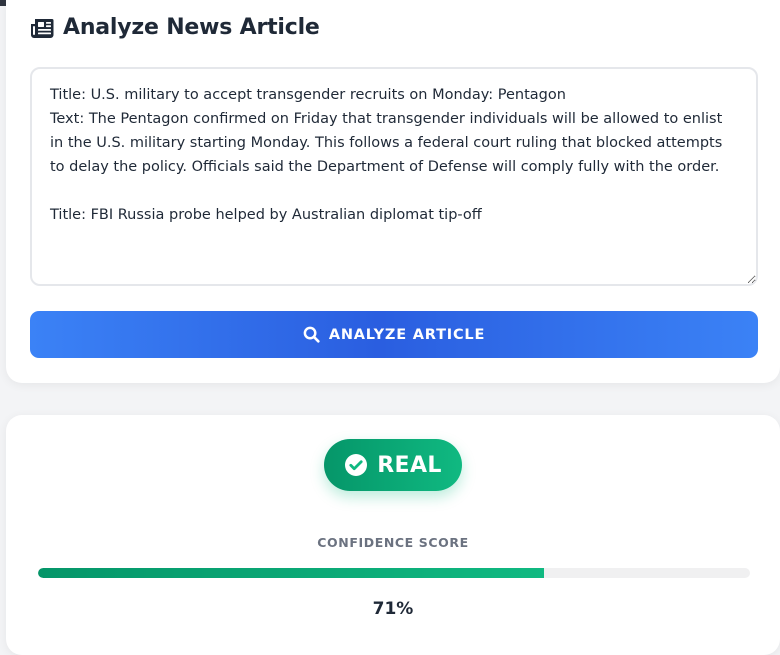 This screenshot has height=655, width=780. Describe the element at coordinates (407, 334) in the screenshot. I see `analyze-button-label: ANALYZE ARTICLE` at that location.